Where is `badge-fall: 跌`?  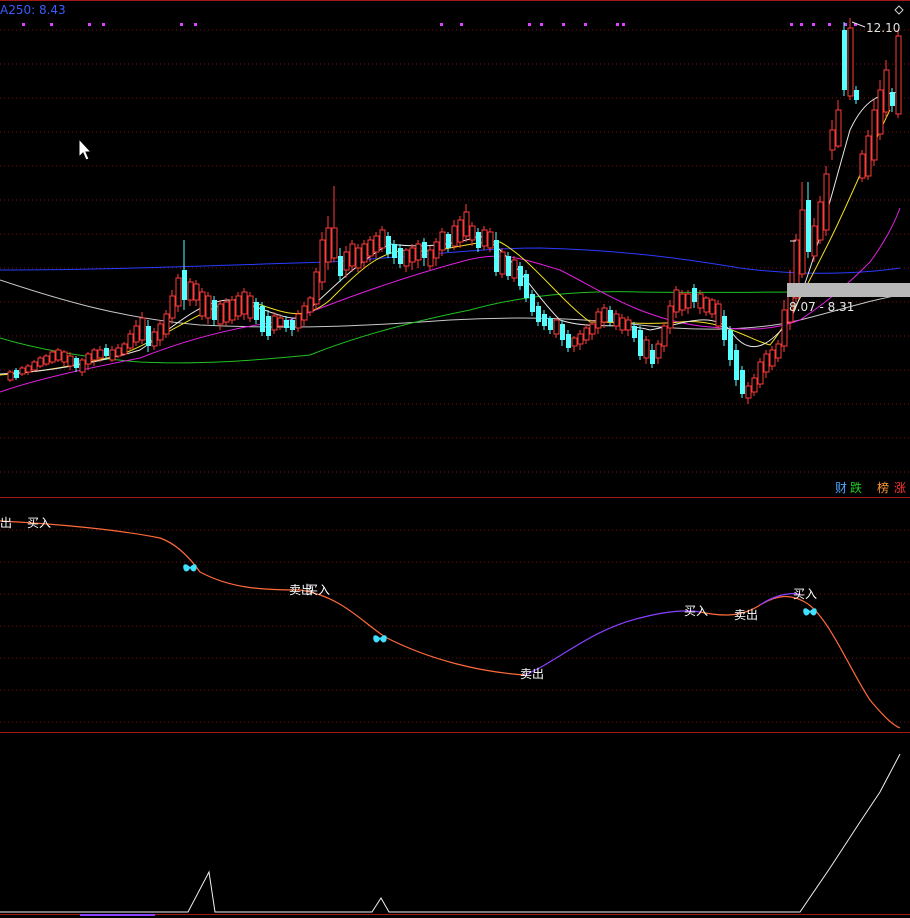
badge-fall: 跌 is located at coordinates (856, 487).